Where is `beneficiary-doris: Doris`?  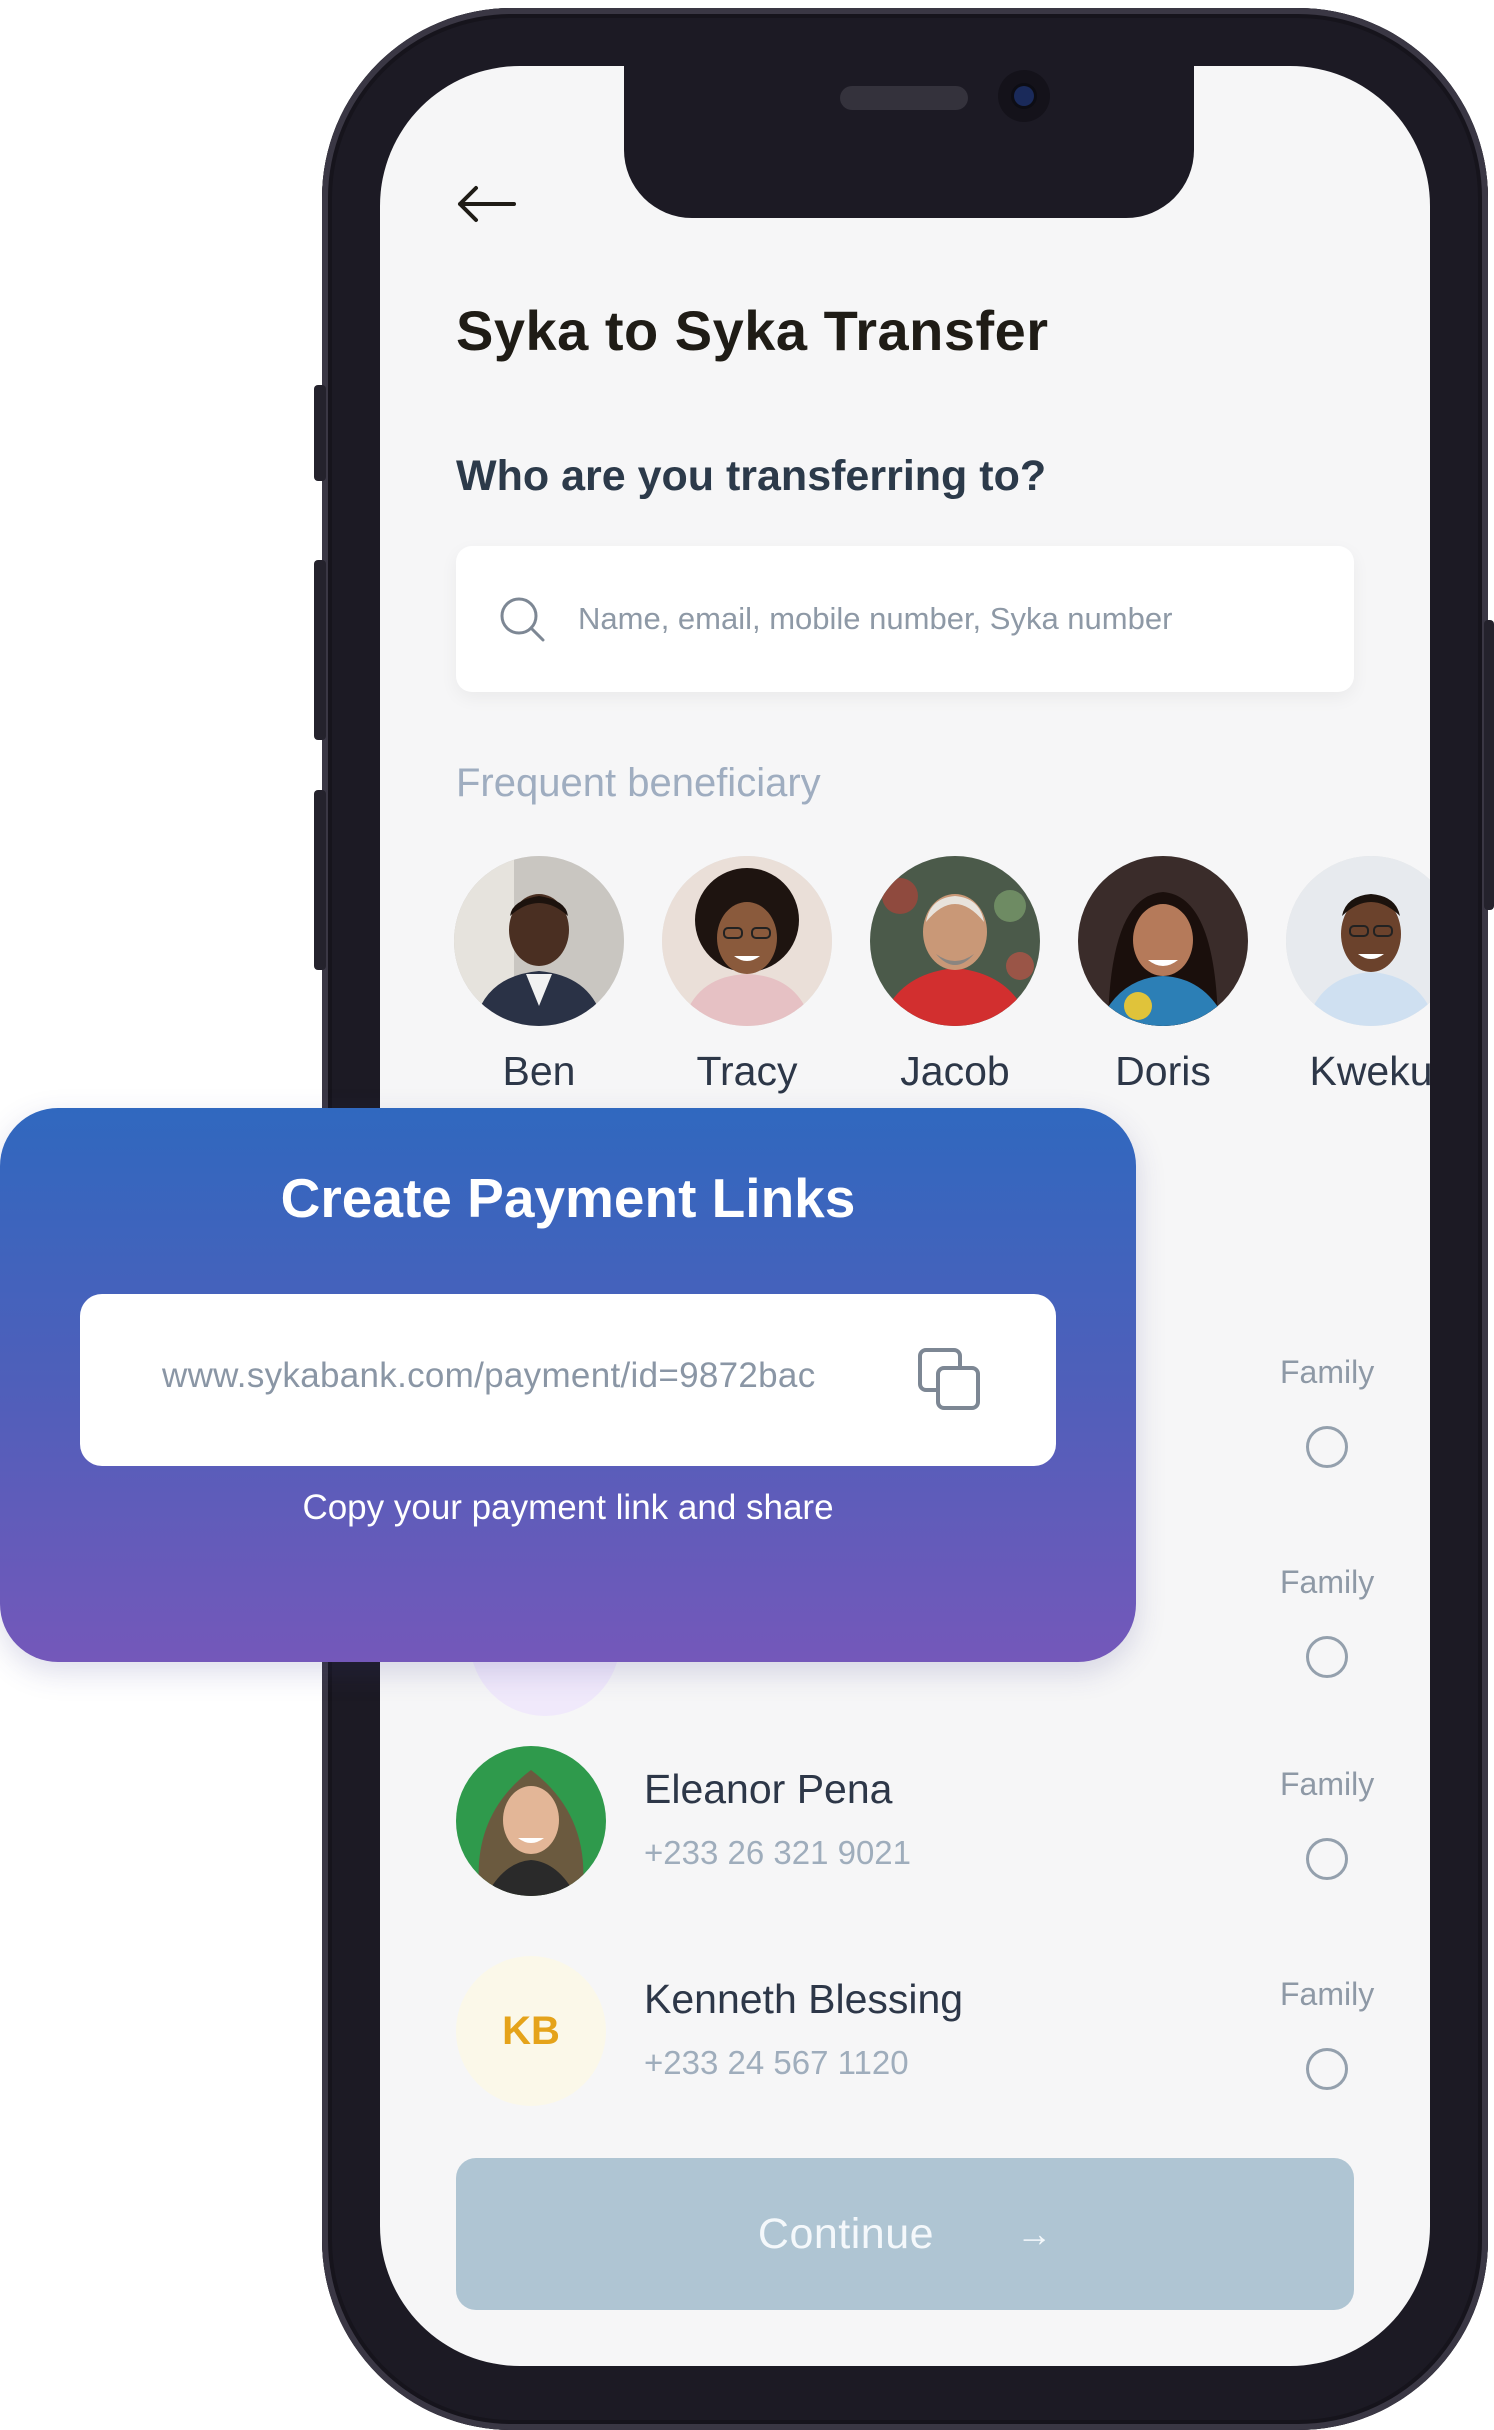
beneficiary-doris: Doris is located at coordinates (1163, 975).